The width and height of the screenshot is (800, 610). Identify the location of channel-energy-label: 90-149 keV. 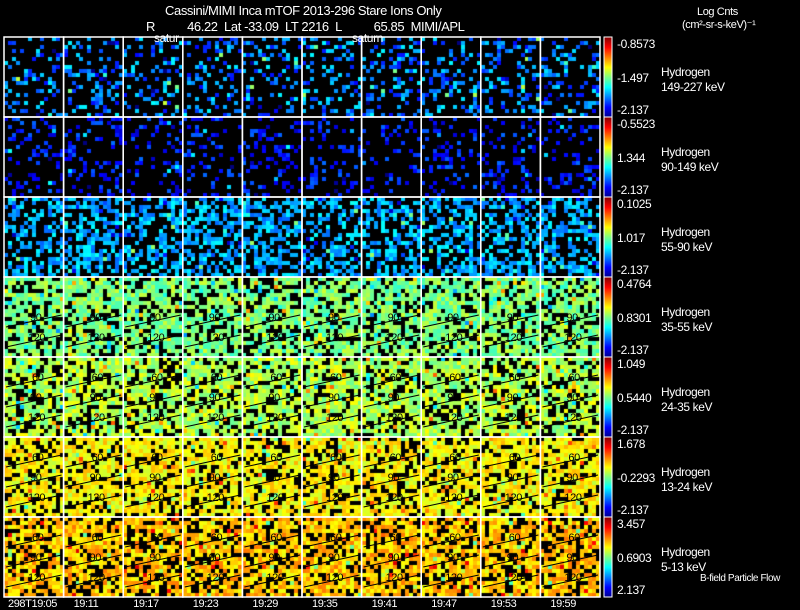
(690, 167).